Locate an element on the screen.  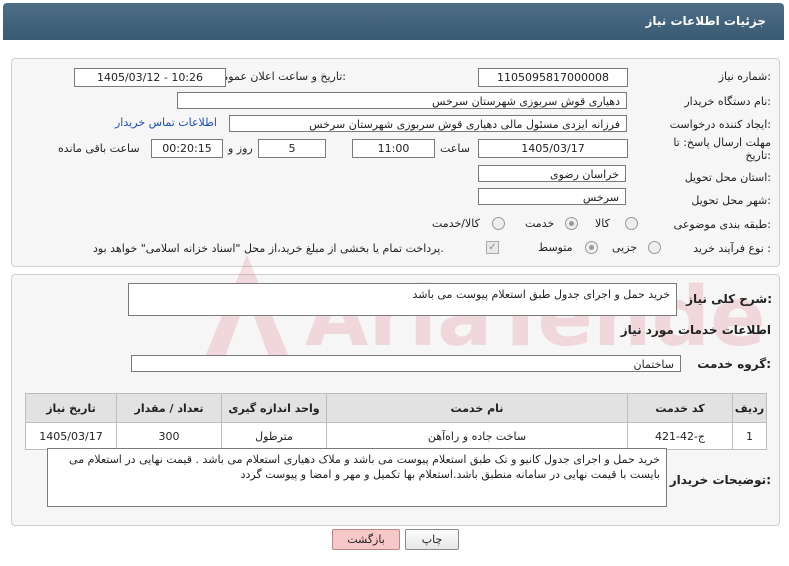
cell-unit: مترطول is located at coordinates (274, 436).